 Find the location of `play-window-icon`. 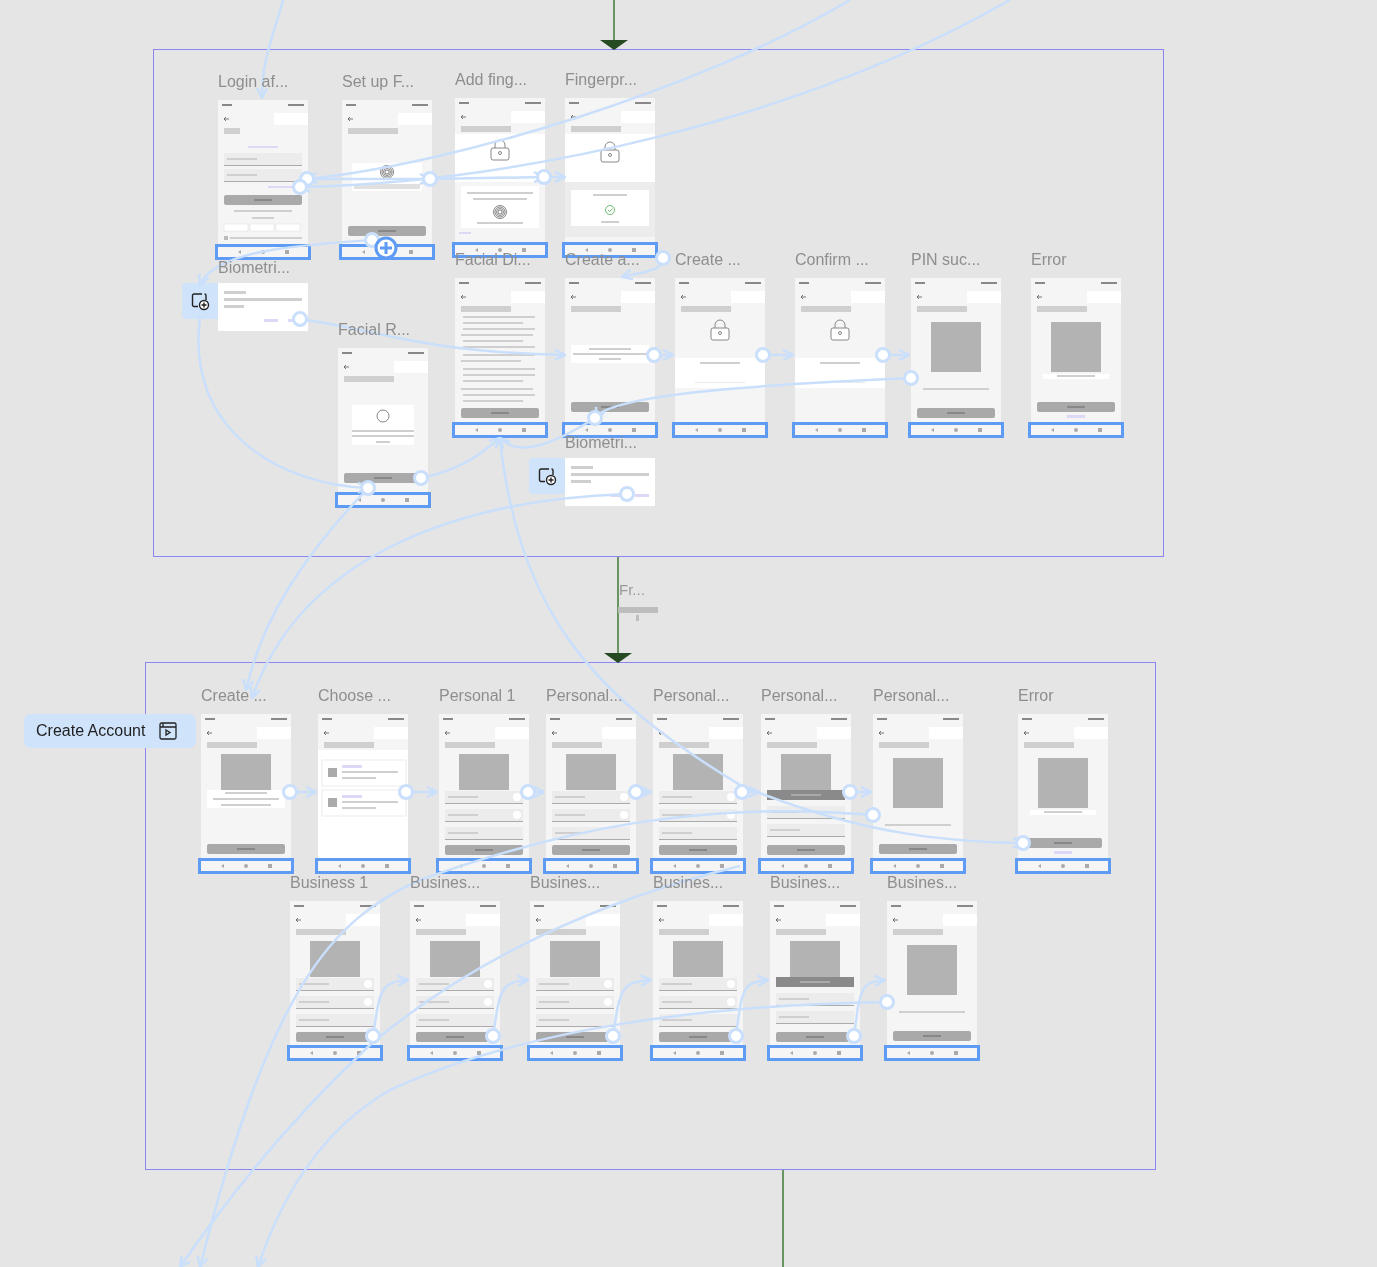

play-window-icon is located at coordinates (168, 731).